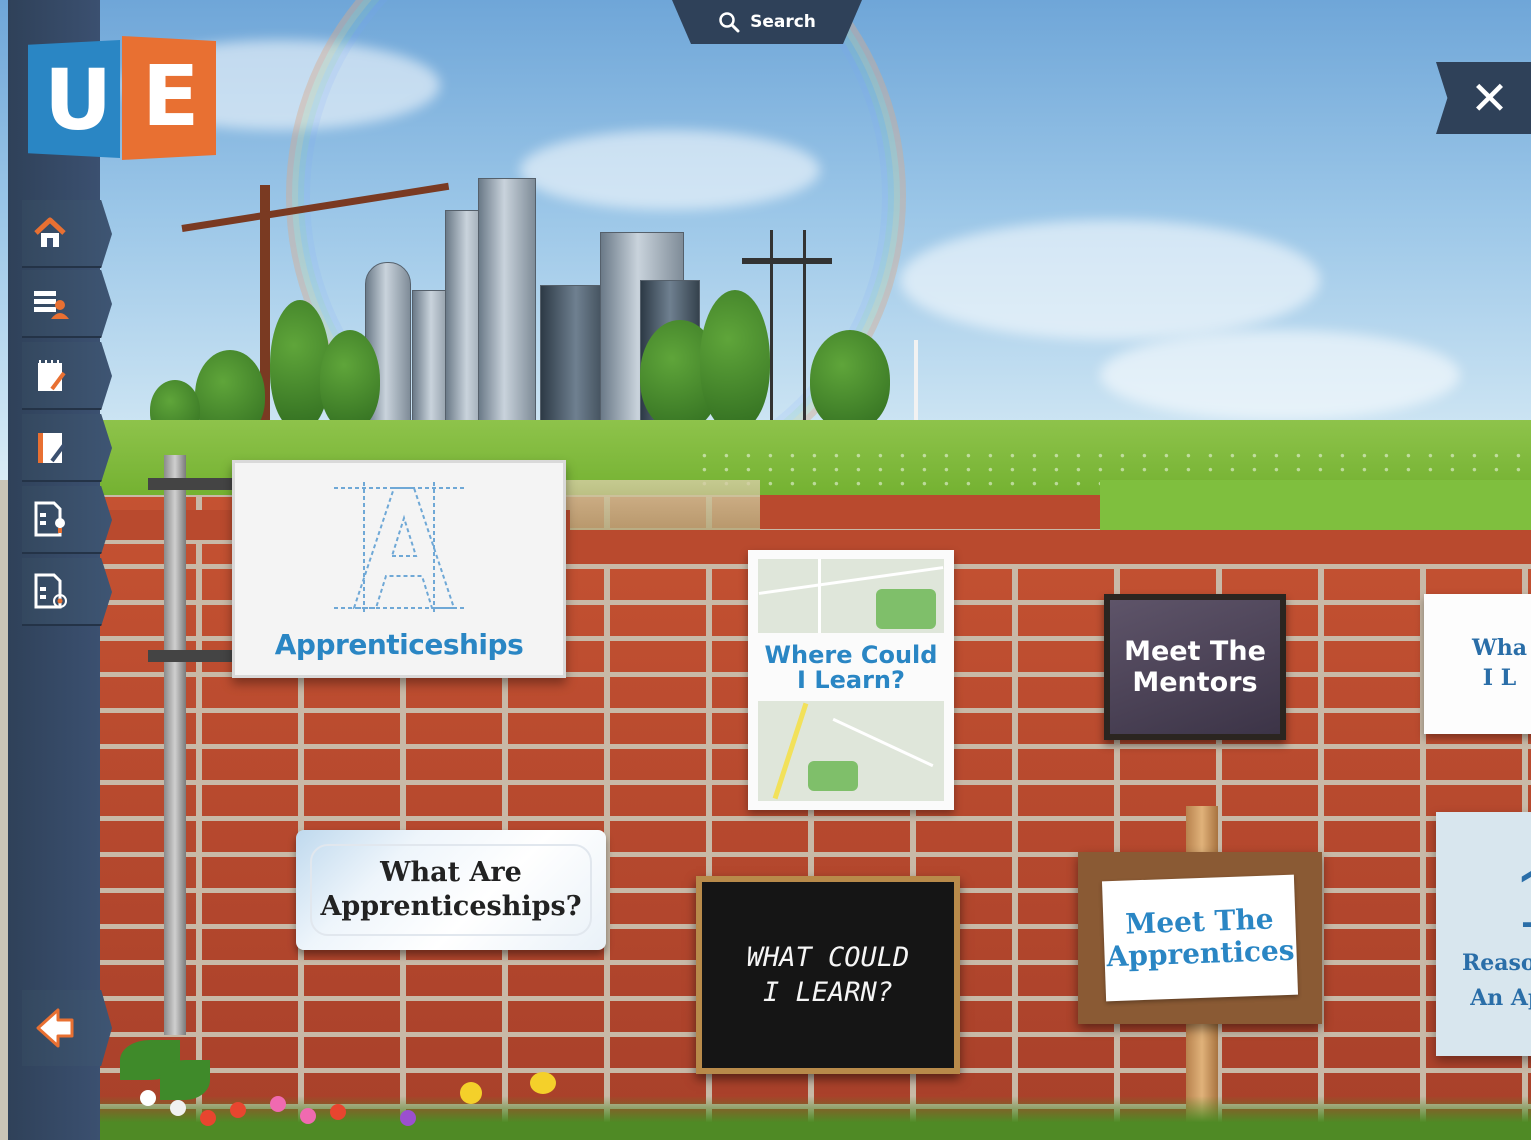 This screenshot has width=1531, height=1140. Describe the element at coordinates (49, 519) in the screenshot. I see `document-idea-icon` at that location.